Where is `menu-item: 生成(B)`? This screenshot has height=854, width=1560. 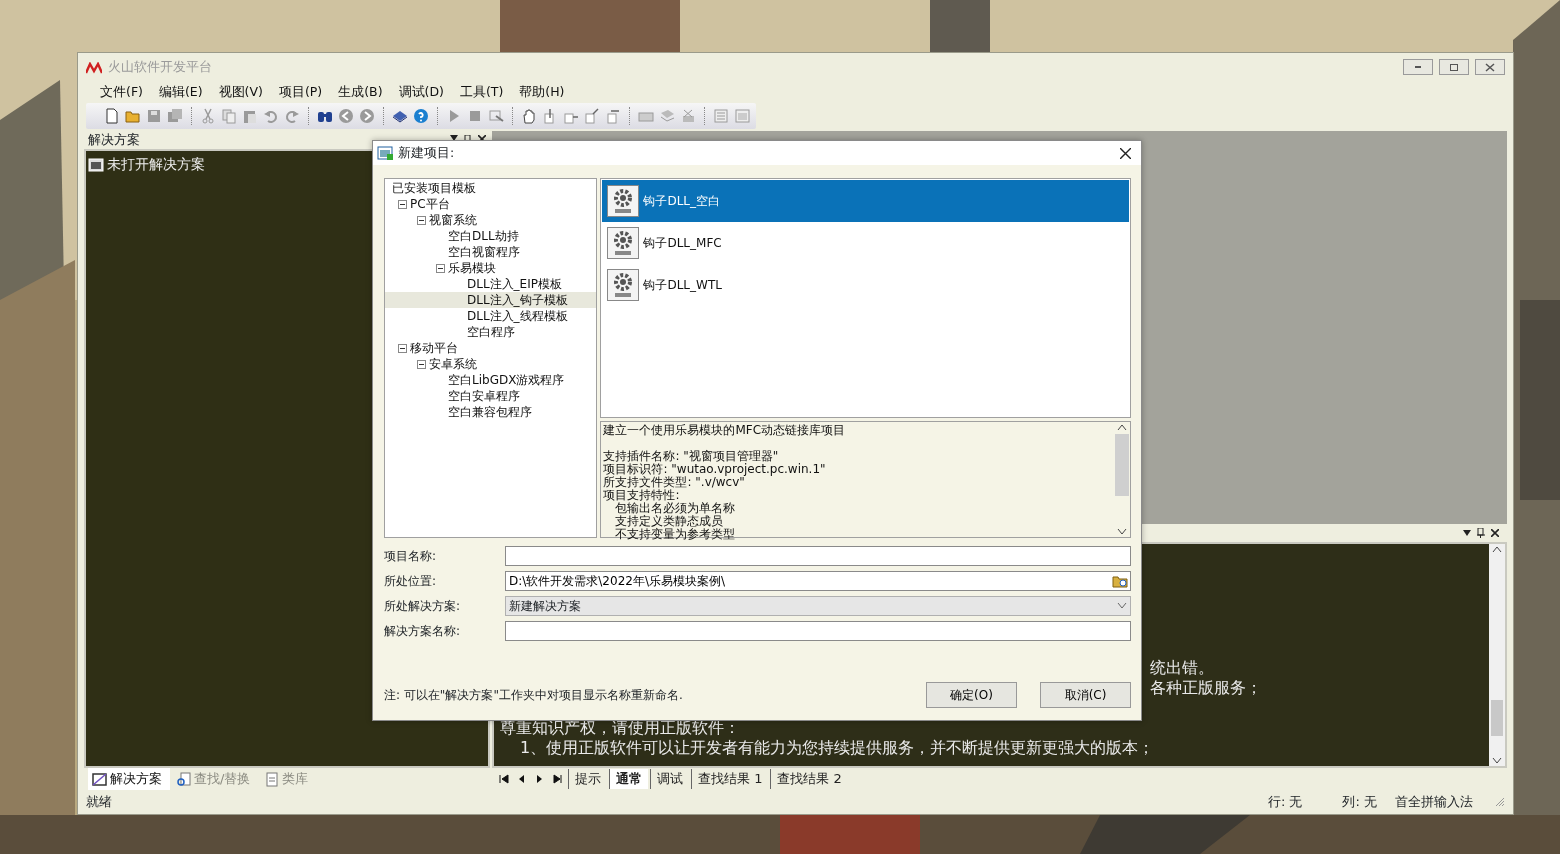 menu-item: 生成(B) is located at coordinates (360, 92).